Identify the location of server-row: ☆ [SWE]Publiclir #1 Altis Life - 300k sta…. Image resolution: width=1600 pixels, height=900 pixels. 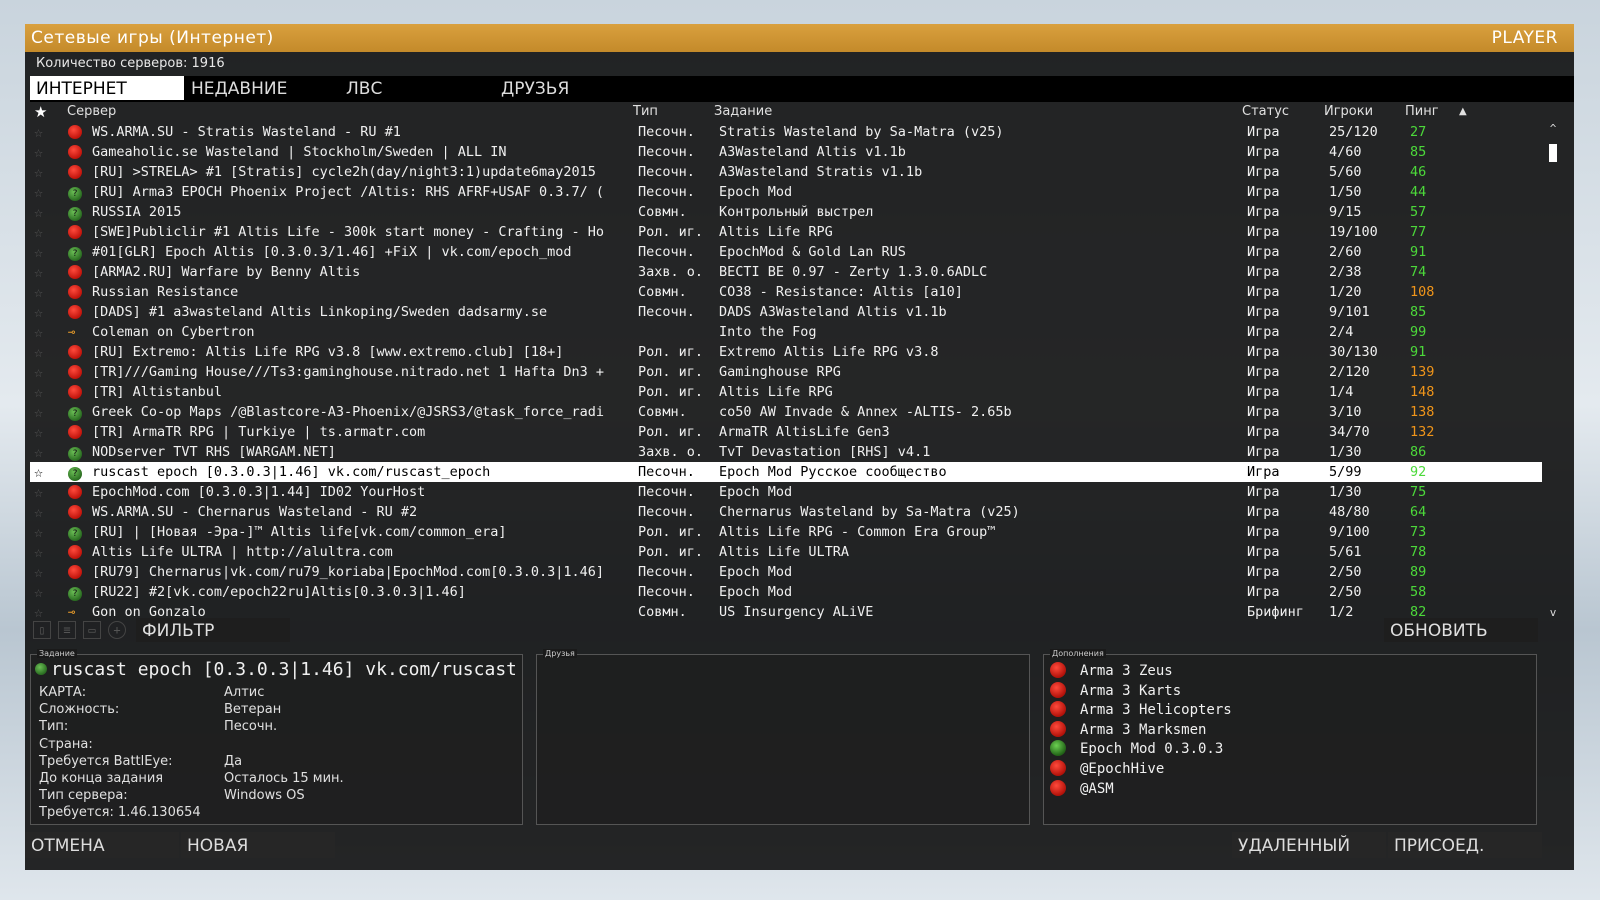
(786, 232).